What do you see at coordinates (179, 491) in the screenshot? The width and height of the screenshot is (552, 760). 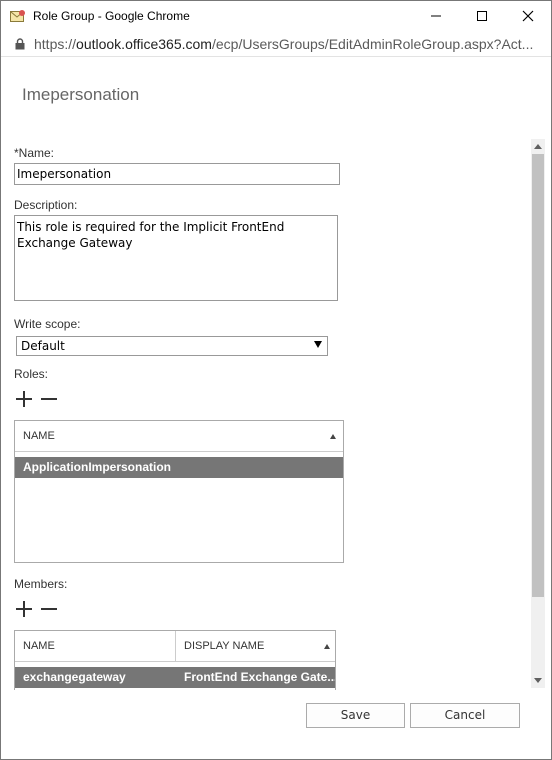 I see `roles-grid: NAME ApplicationImpersonation` at bounding box center [179, 491].